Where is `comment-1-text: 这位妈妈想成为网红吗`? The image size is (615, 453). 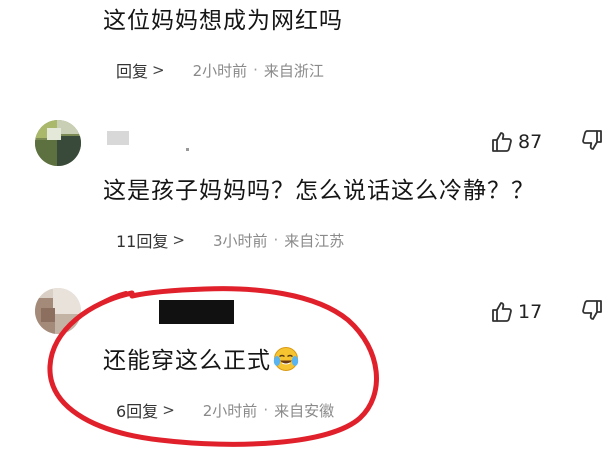 comment-1-text: 这位妈妈想成为网红吗 is located at coordinates (223, 21).